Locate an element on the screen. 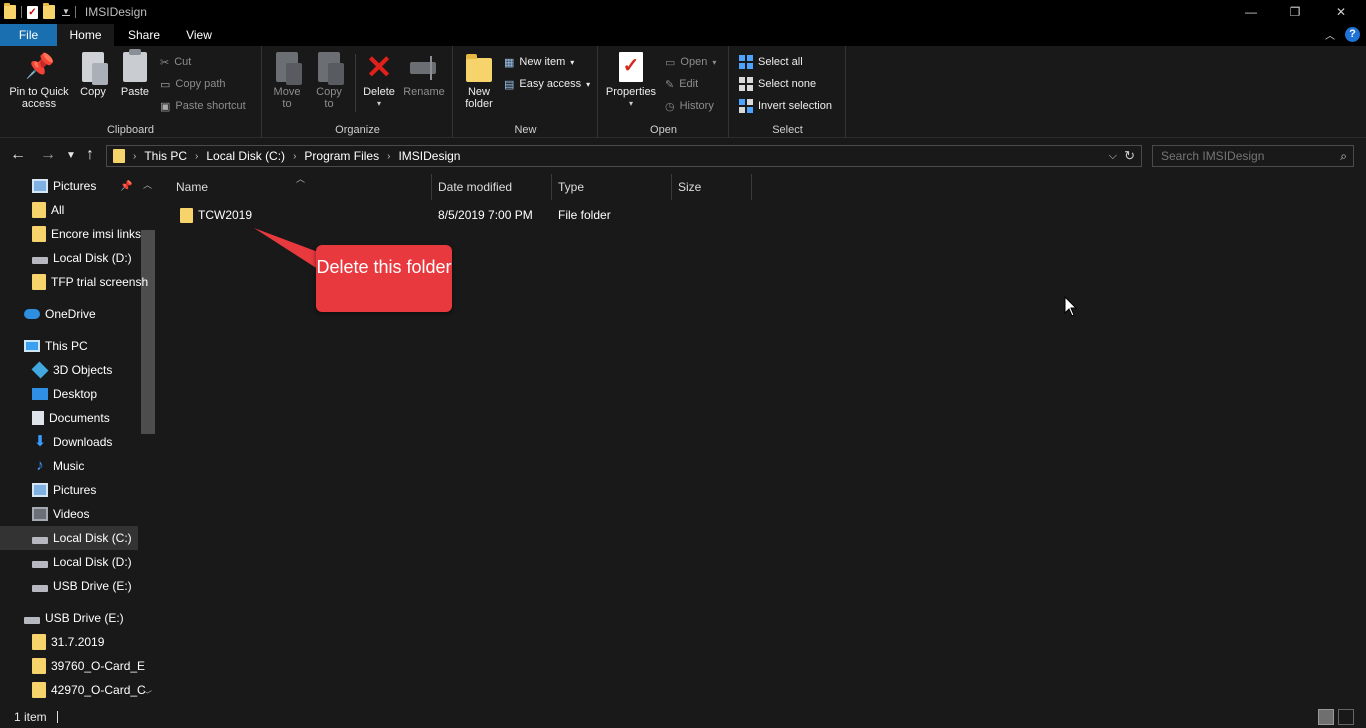  search-box: ⌕ is located at coordinates (1253, 156).